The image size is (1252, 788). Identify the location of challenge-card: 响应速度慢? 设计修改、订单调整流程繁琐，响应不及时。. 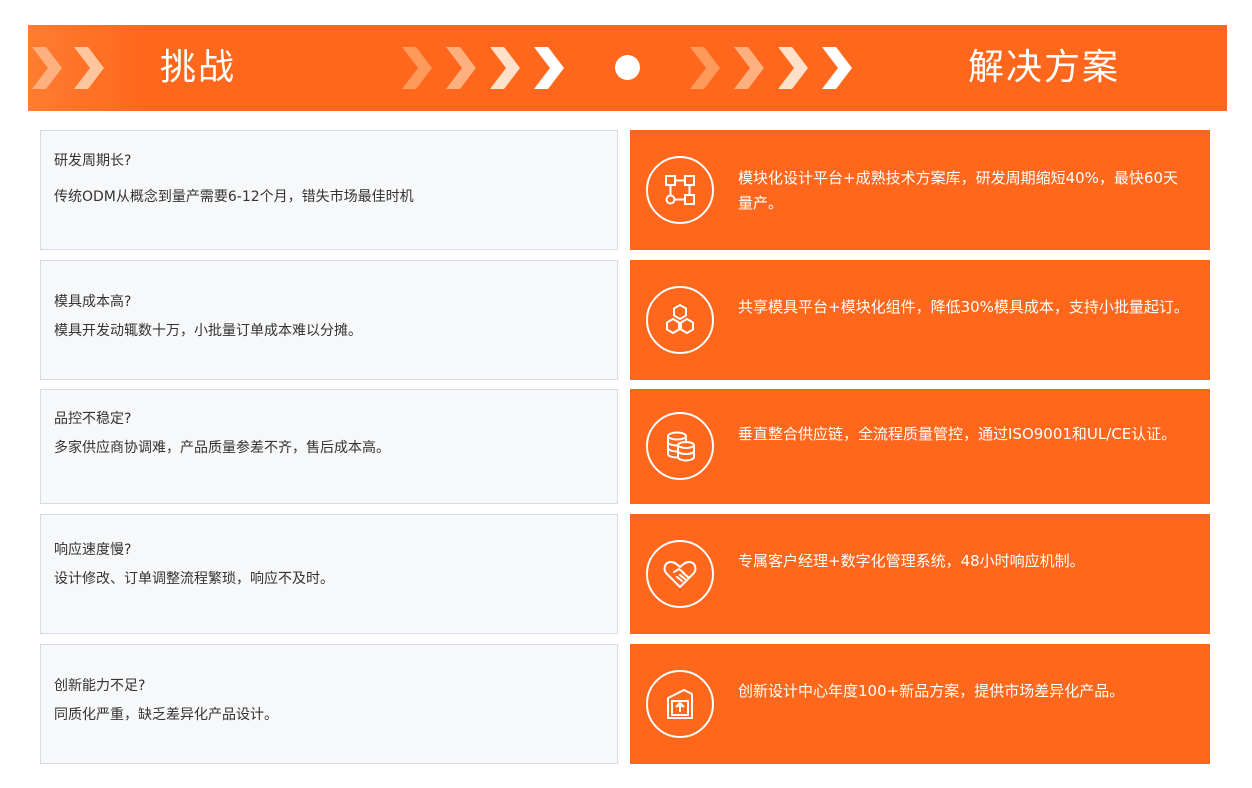
(329, 574).